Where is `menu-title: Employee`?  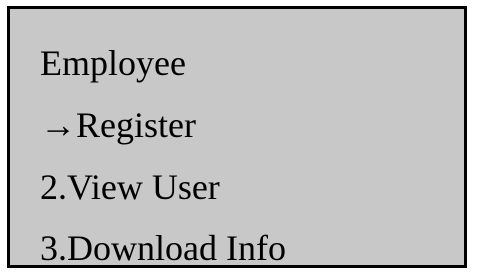
menu-title: Employee is located at coordinates (113, 63).